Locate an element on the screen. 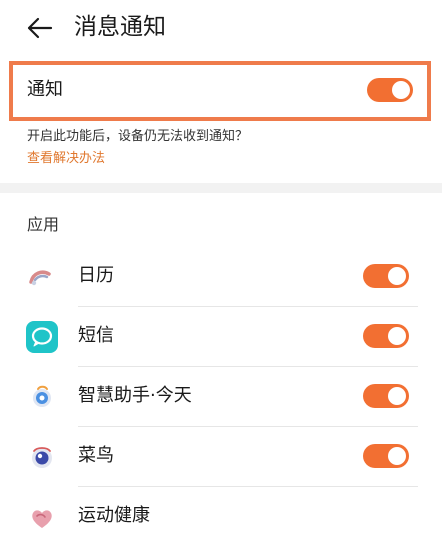 This screenshot has height=552, width=442. notification-toggle is located at coordinates (390, 90).